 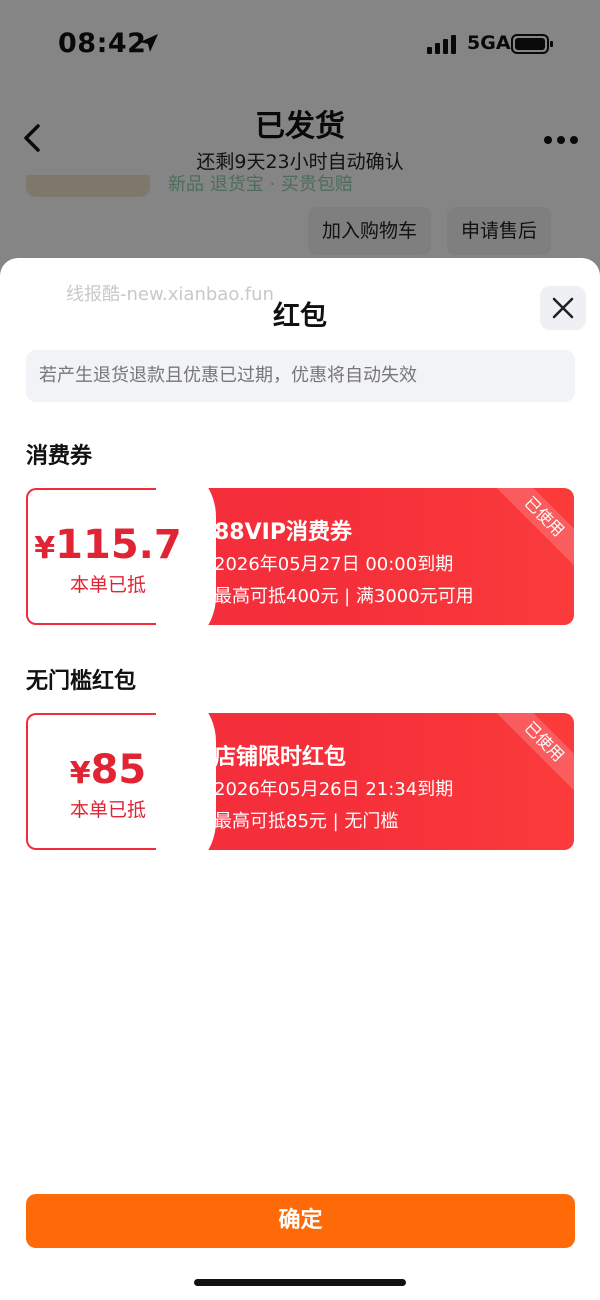 What do you see at coordinates (344, 596) in the screenshot?
I see `coupon-rule: 最高可抵400元 | 满3000元可用` at bounding box center [344, 596].